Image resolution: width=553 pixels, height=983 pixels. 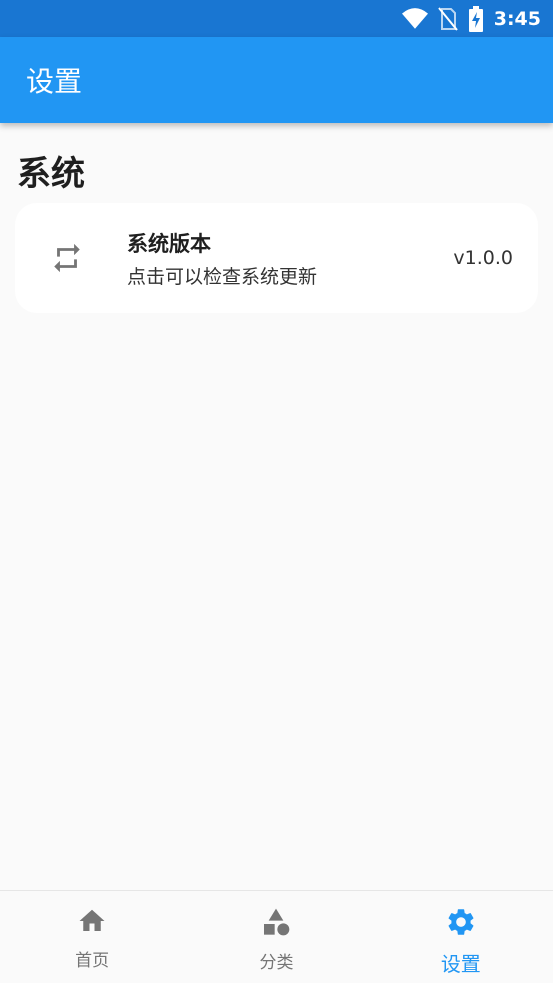 I want to click on category-icon, so click(x=276, y=924).